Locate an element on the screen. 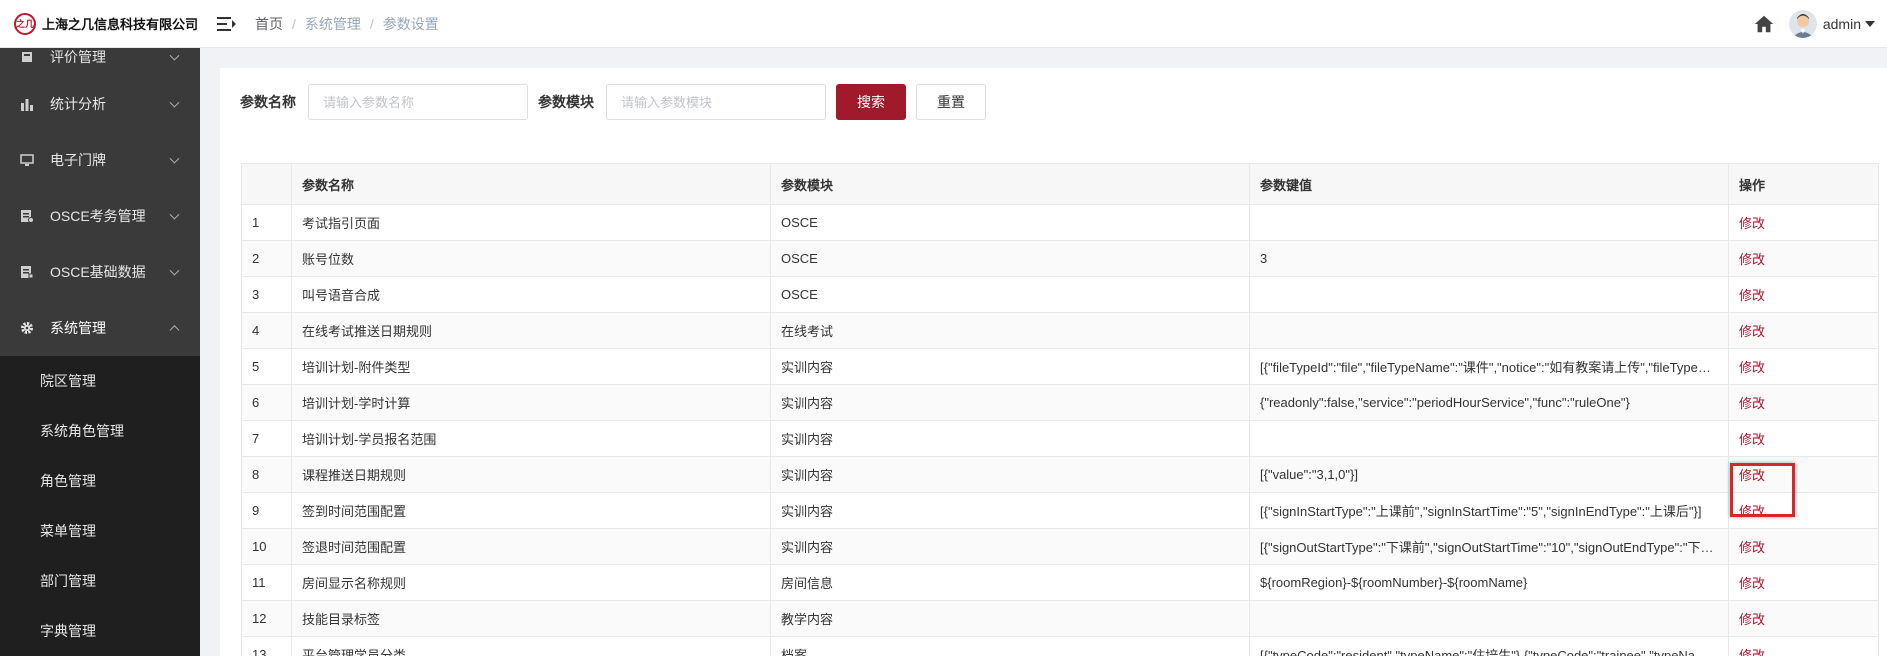 The image size is (1887, 656). cell-index: 7 is located at coordinates (266, 438).